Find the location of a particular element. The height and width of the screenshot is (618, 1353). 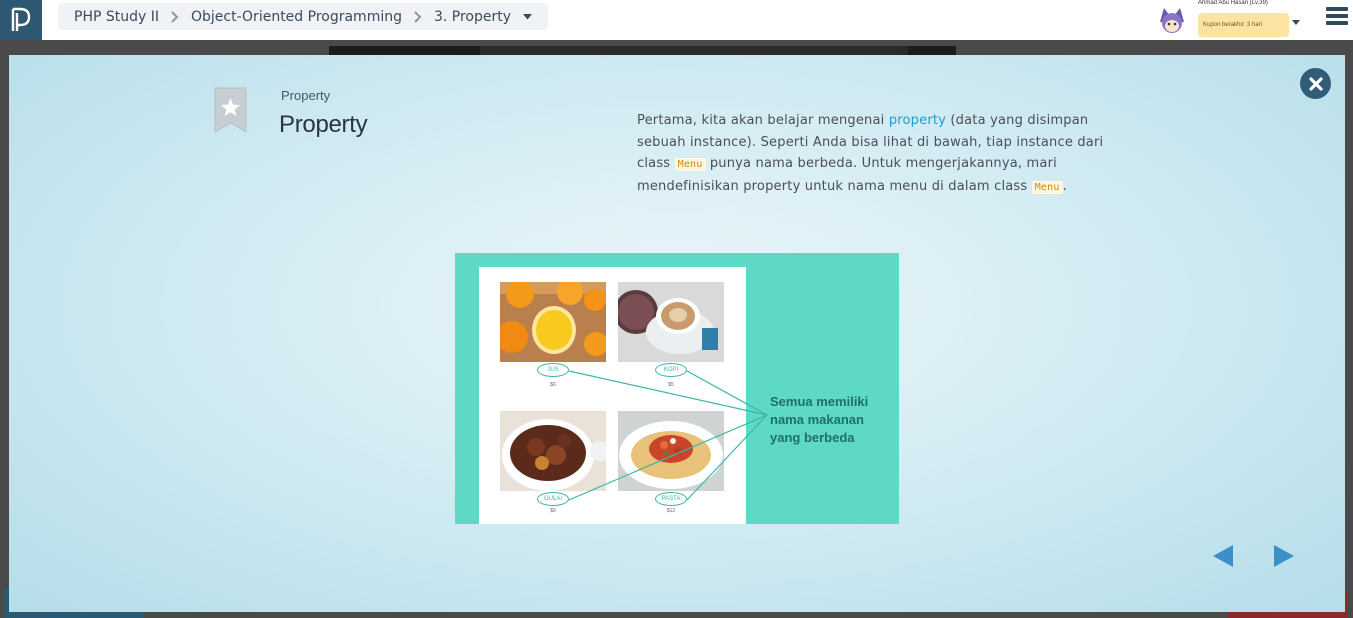

lesson-subtitle: Property is located at coordinates (306, 95).